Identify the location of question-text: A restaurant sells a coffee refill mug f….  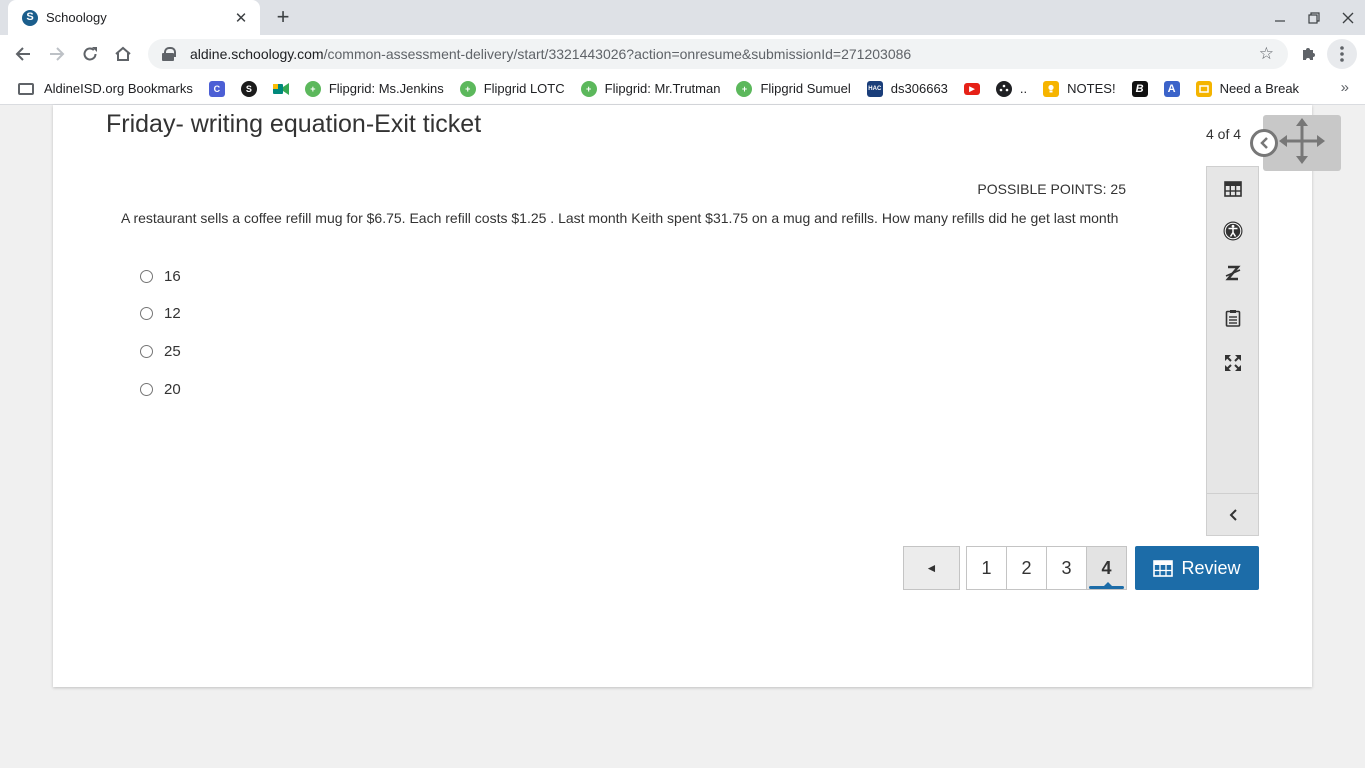
(620, 218).